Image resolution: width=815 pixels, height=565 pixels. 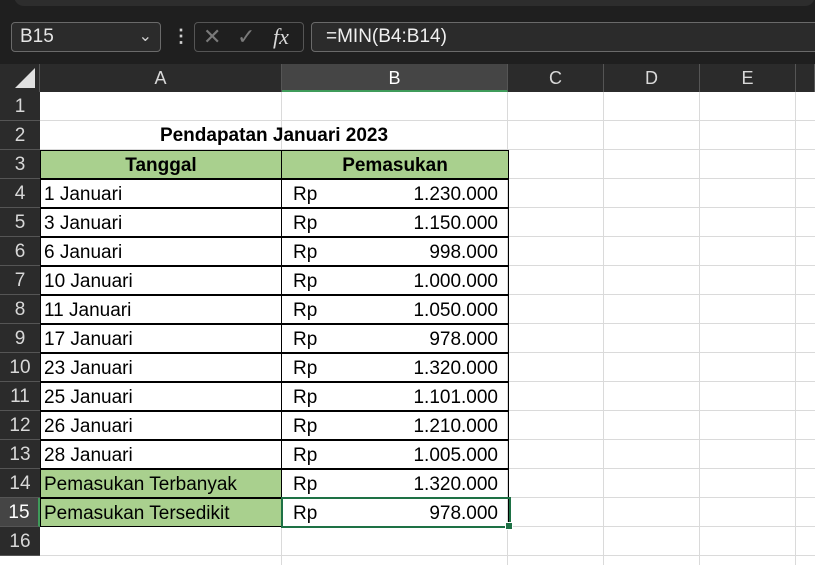 I want to click on row-header-5: 5, so click(x=20, y=222).